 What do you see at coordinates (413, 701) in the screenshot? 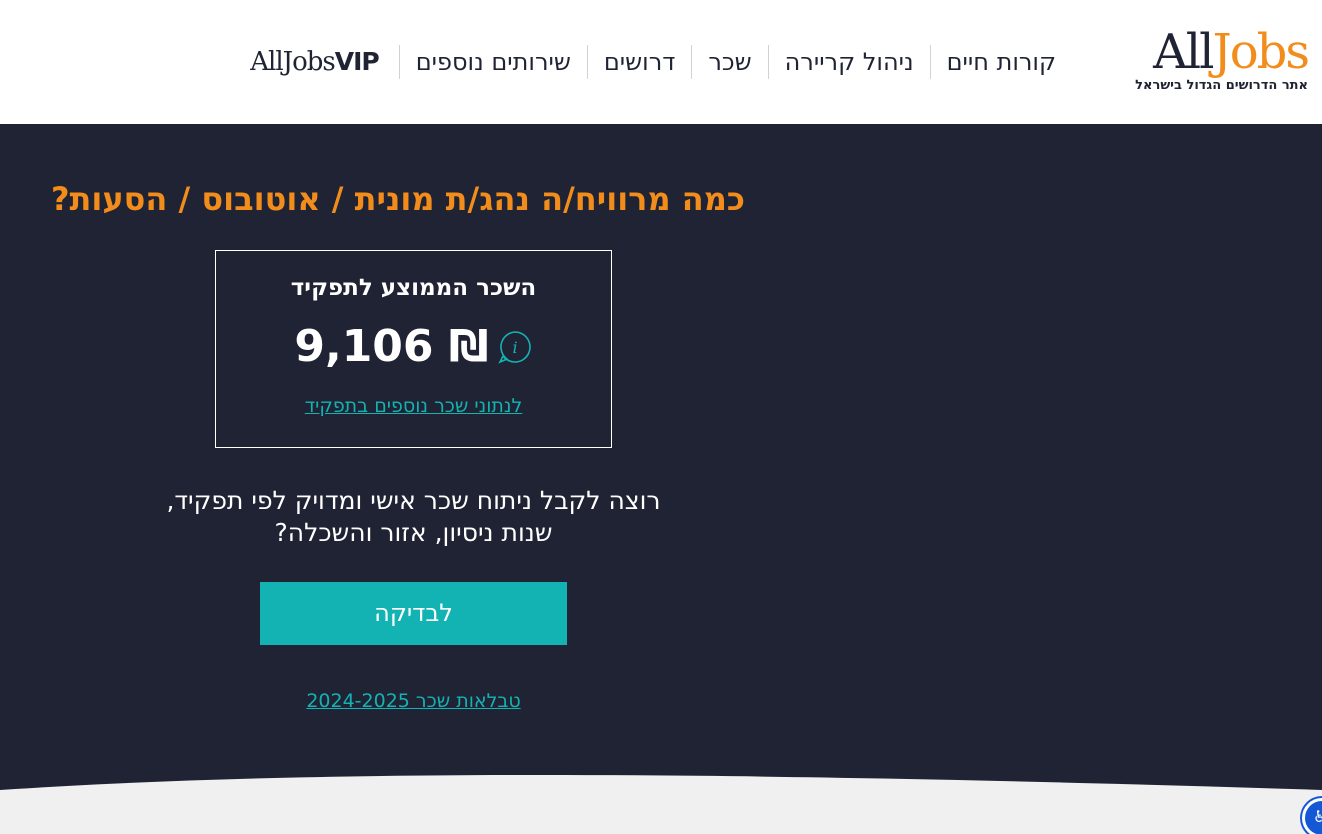
I see `salary-tables-link: טבלאות שכר 2024-2025` at bounding box center [413, 701].